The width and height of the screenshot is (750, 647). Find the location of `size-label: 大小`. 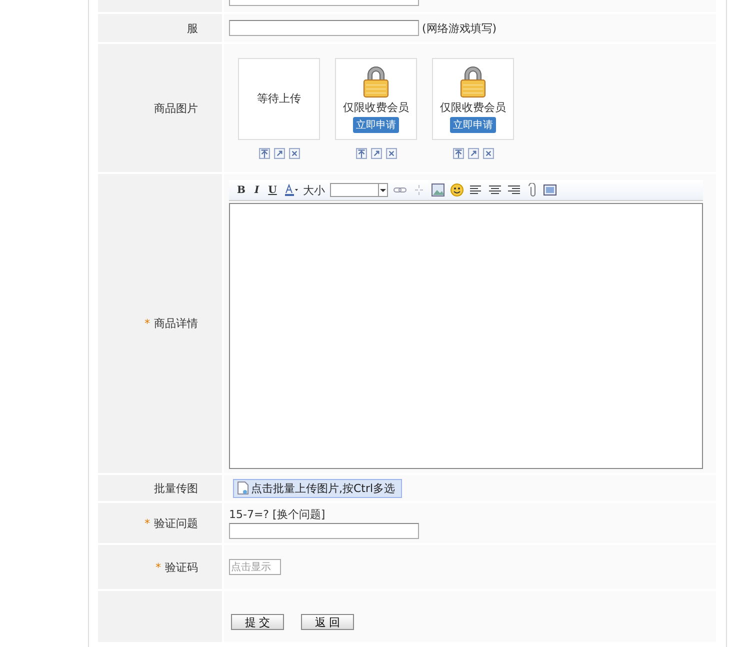

size-label: 大小 is located at coordinates (313, 190).